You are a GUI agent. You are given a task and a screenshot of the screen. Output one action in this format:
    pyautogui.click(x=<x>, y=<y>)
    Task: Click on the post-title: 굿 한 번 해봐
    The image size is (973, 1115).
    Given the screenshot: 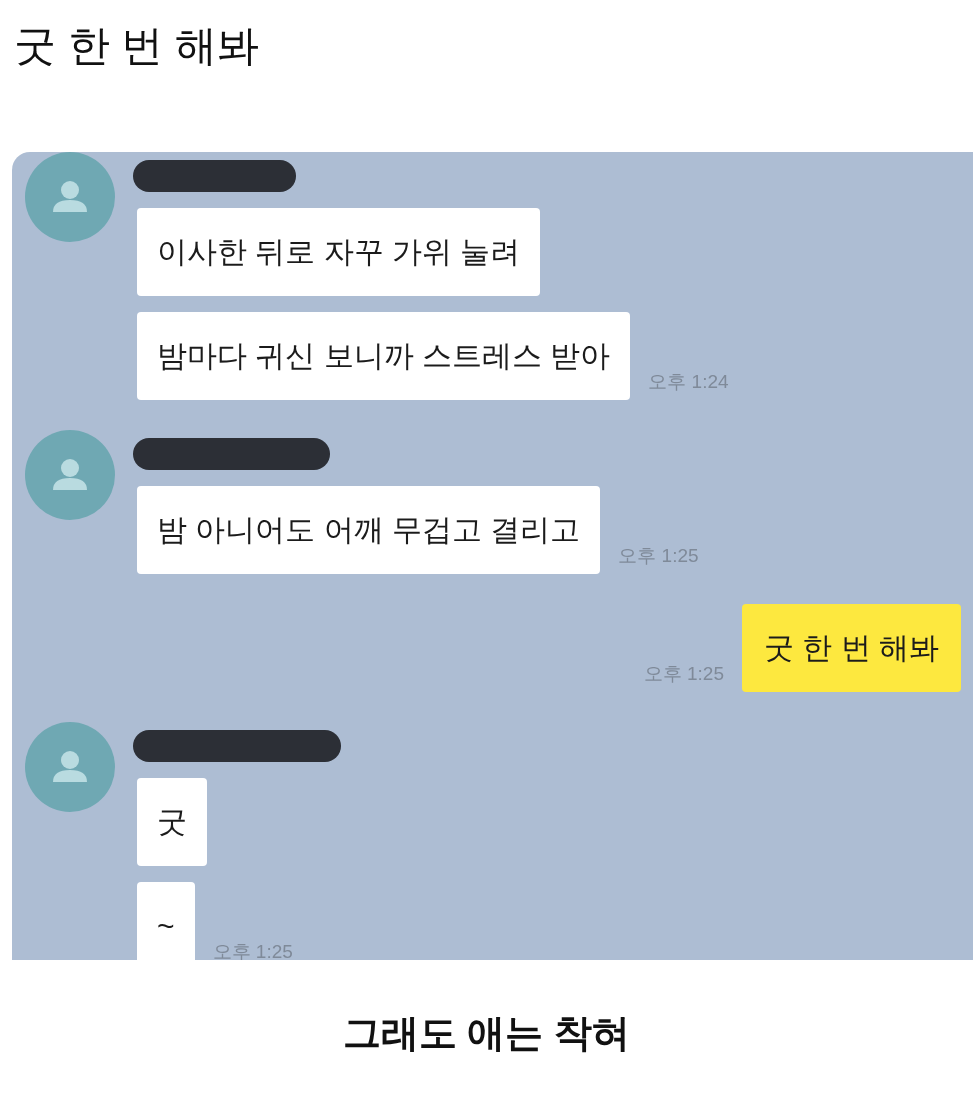 What is the action you would take?
    pyautogui.click(x=136, y=45)
    